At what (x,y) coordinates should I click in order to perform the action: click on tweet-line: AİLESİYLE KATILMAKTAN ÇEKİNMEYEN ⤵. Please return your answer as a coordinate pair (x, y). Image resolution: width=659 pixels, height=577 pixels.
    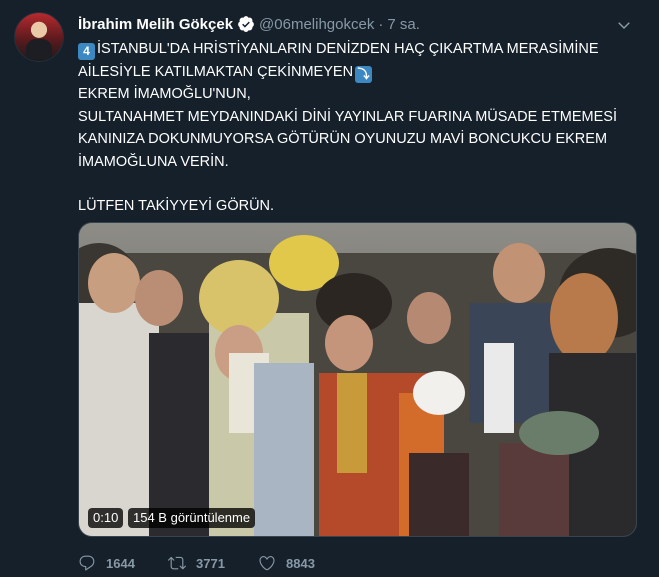
    Looking at the image, I should click on (360, 72).